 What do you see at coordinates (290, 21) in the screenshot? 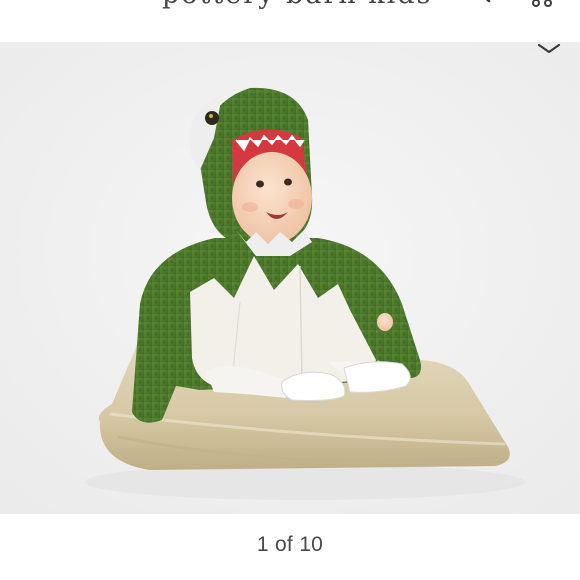
I see `top-navigation-bar: pottery barn kids` at bounding box center [290, 21].